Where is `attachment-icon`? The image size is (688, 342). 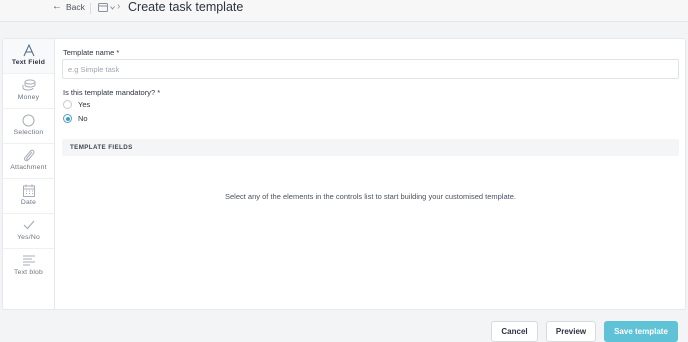
attachment-icon is located at coordinates (29, 155).